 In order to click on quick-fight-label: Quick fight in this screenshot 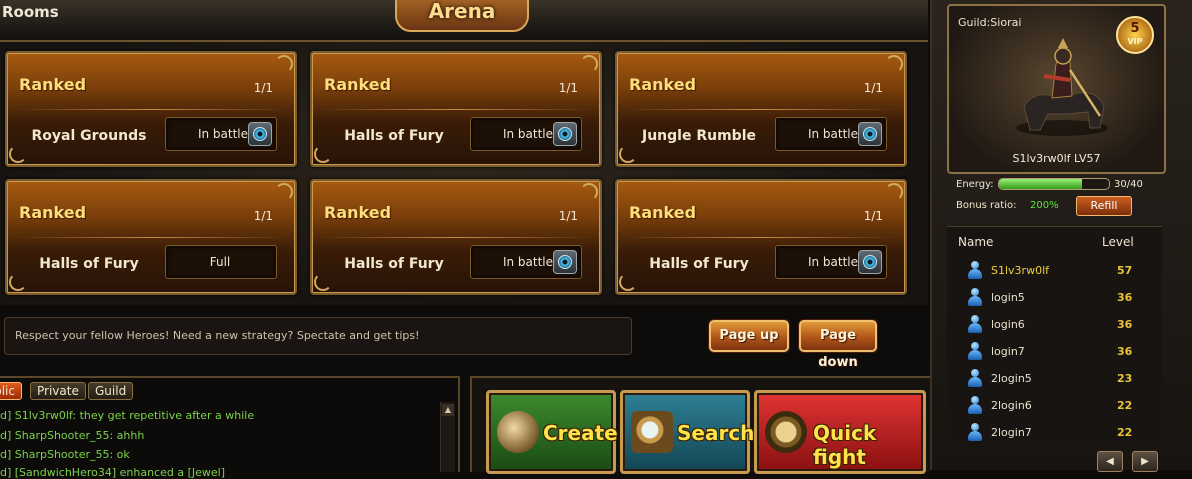, I will do `click(845, 445)`.